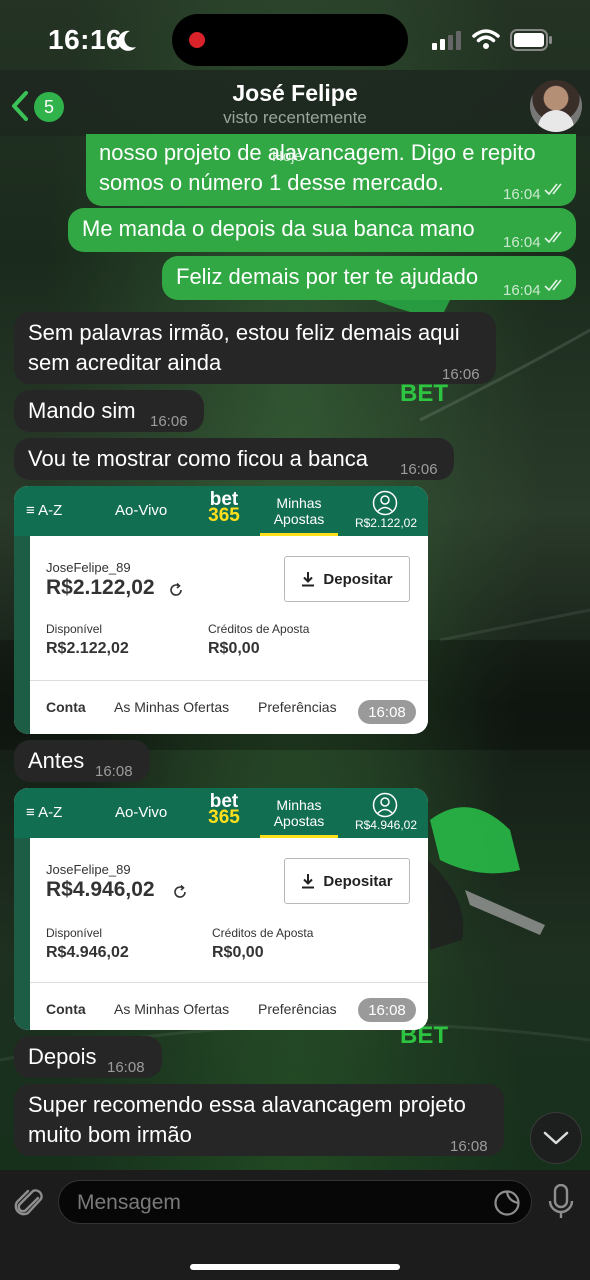 The height and width of the screenshot is (1280, 590). What do you see at coordinates (556, 1138) in the screenshot?
I see `scroll-to-bottom-button` at bounding box center [556, 1138].